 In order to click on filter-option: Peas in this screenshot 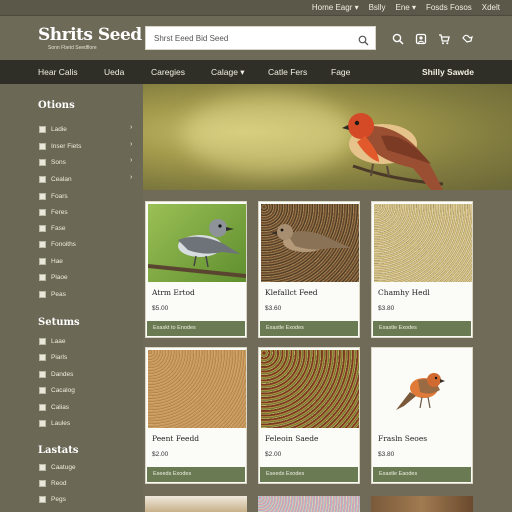, I will do `click(52, 294)`.